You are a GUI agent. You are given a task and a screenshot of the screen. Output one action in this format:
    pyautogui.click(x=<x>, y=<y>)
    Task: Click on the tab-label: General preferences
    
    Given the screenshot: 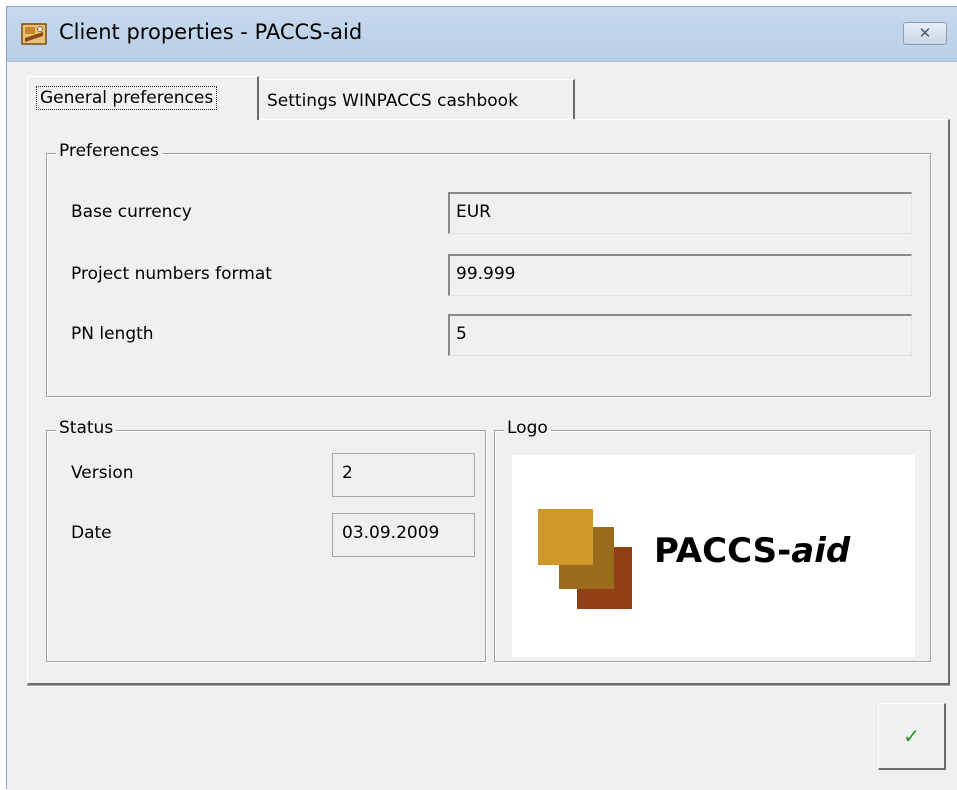 What is the action you would take?
    pyautogui.click(x=127, y=98)
    